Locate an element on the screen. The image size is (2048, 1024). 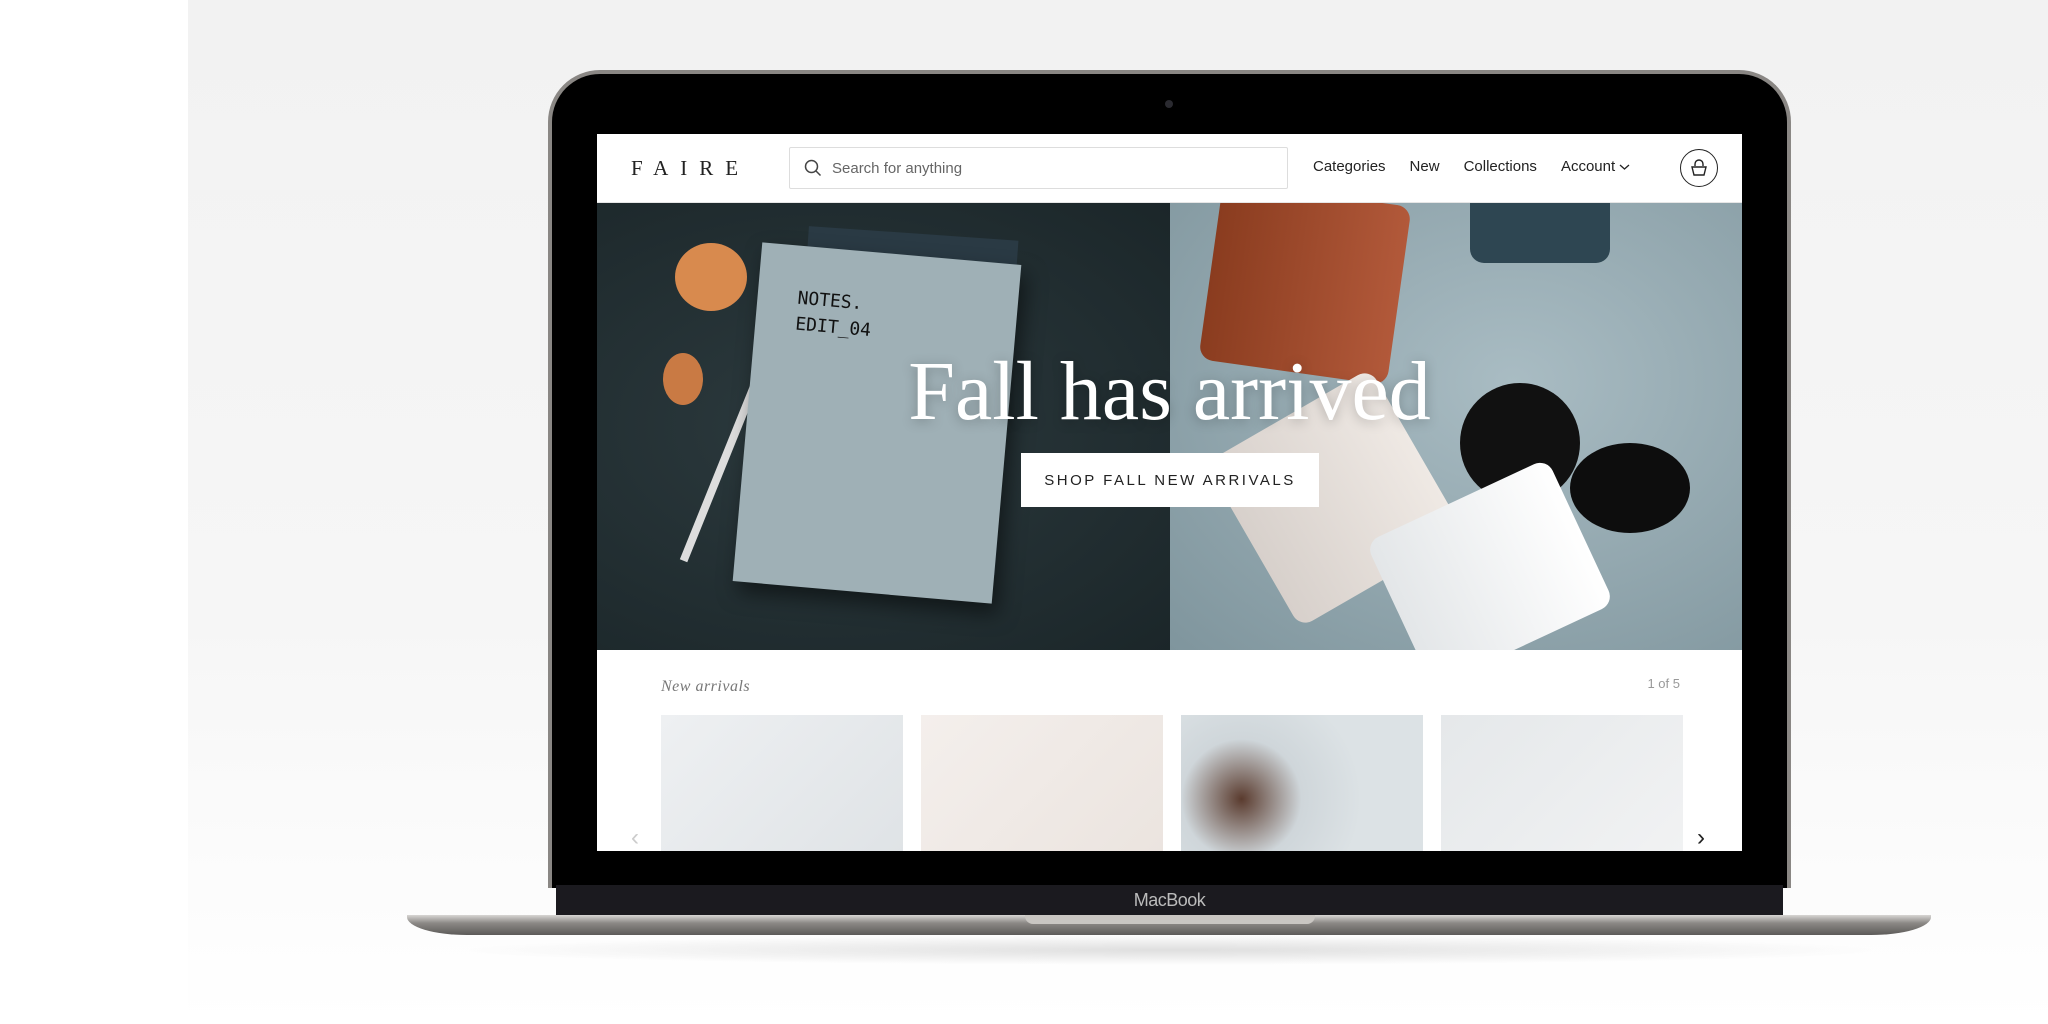
nav-new: New is located at coordinates (1425, 166).